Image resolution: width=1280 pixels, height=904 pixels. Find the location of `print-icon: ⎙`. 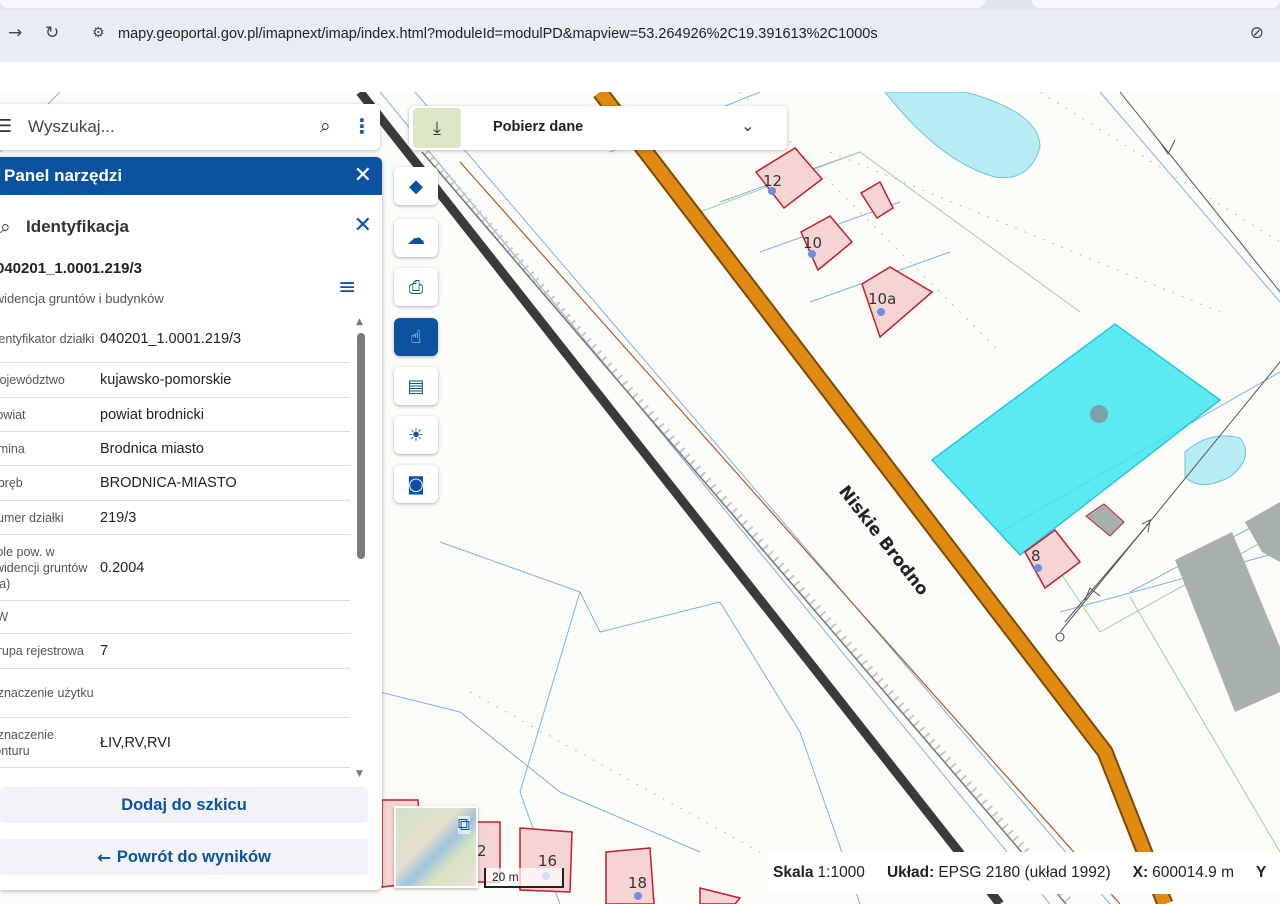

print-icon: ⎙ is located at coordinates (416, 287).